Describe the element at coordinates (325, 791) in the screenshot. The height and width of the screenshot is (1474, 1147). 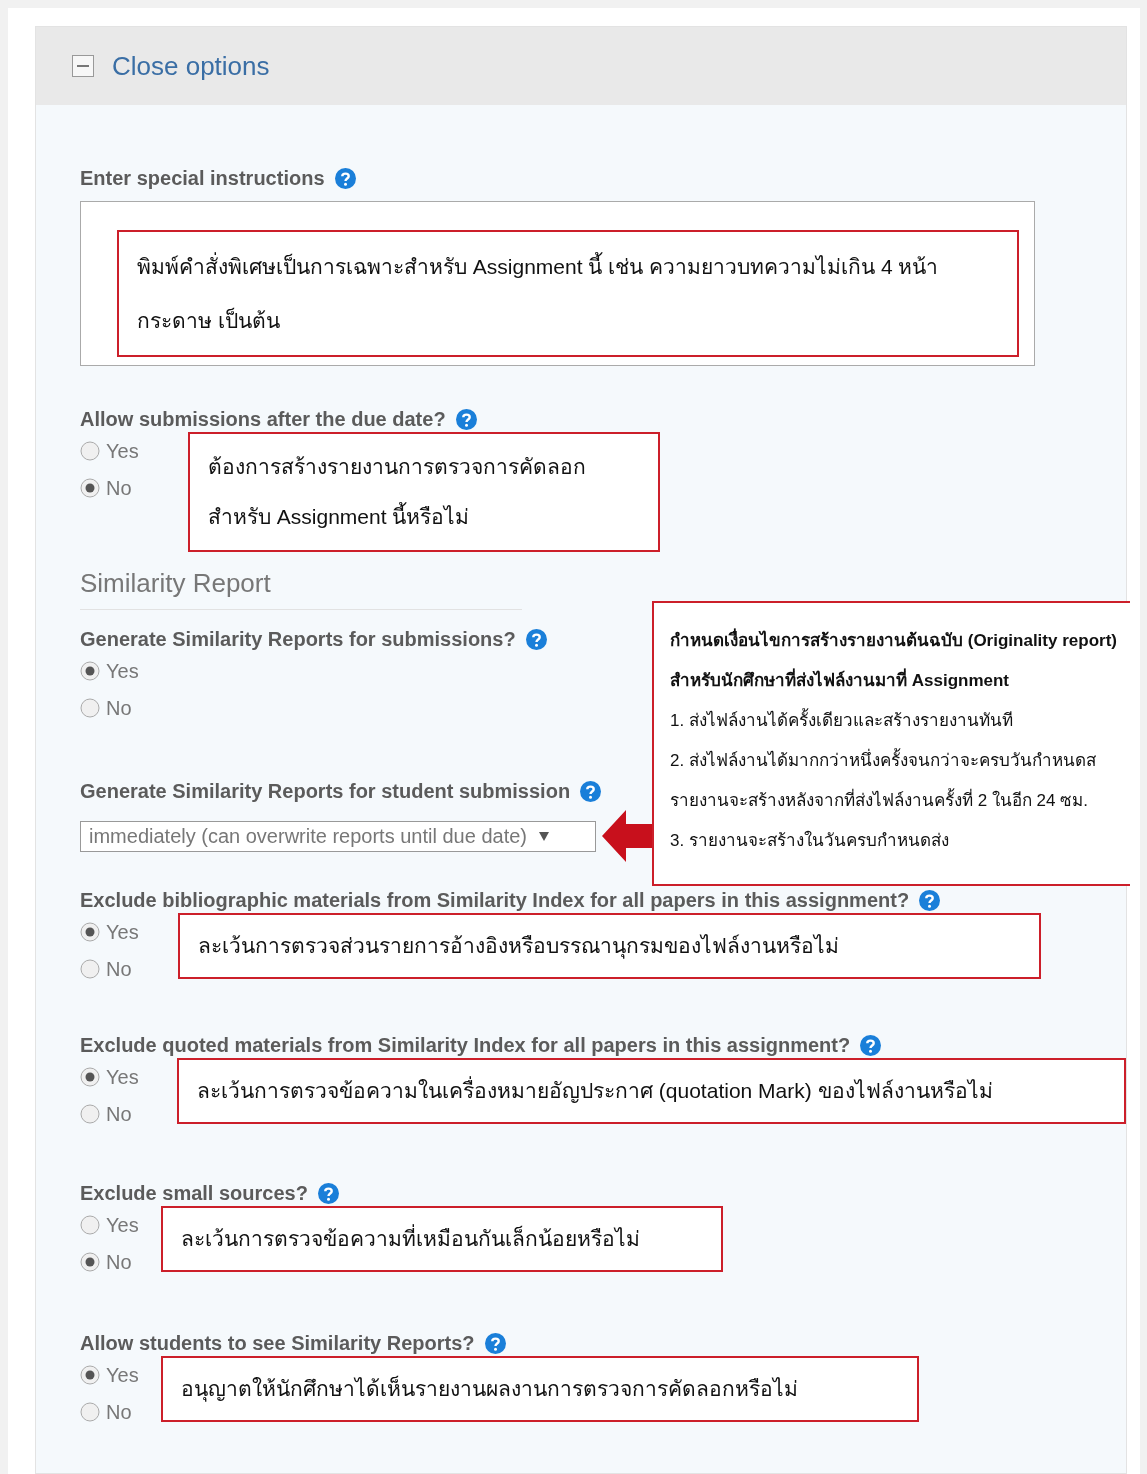
I see `field-label: Generate Similarity Reports for student submission` at that location.